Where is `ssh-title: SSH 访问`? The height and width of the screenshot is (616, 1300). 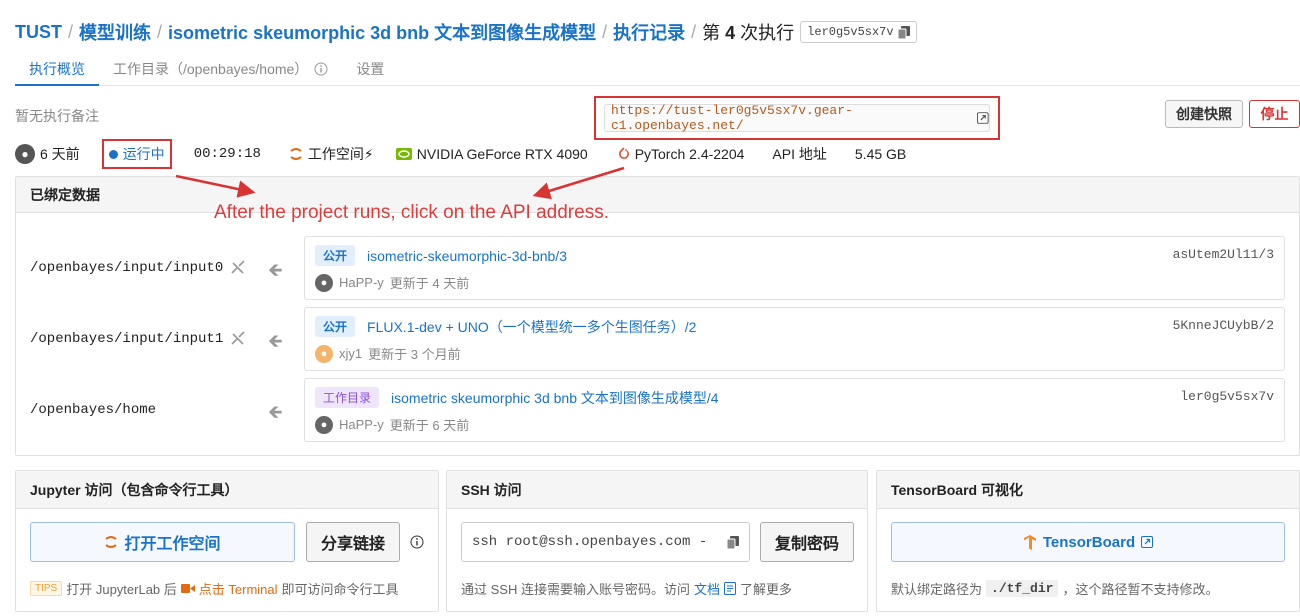 ssh-title: SSH 访问 is located at coordinates (657, 490).